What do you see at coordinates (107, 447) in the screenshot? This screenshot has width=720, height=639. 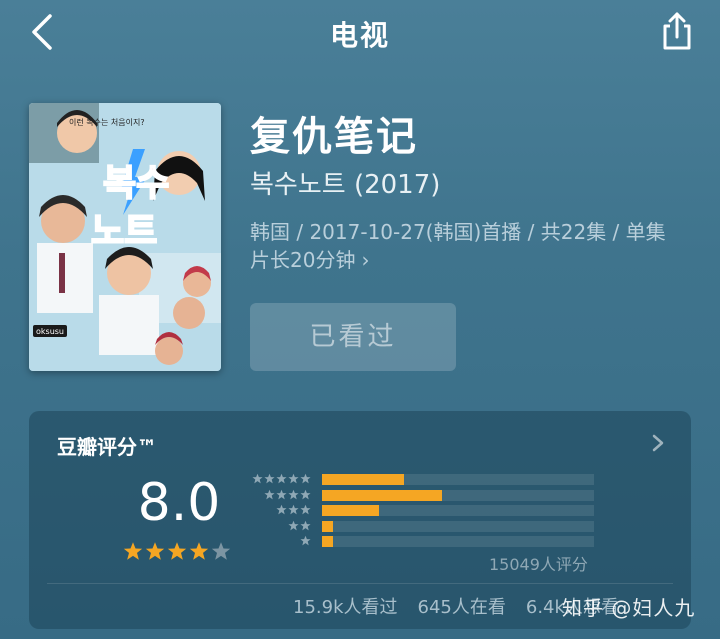 I see `rating-label: 豆瓣评分™` at bounding box center [107, 447].